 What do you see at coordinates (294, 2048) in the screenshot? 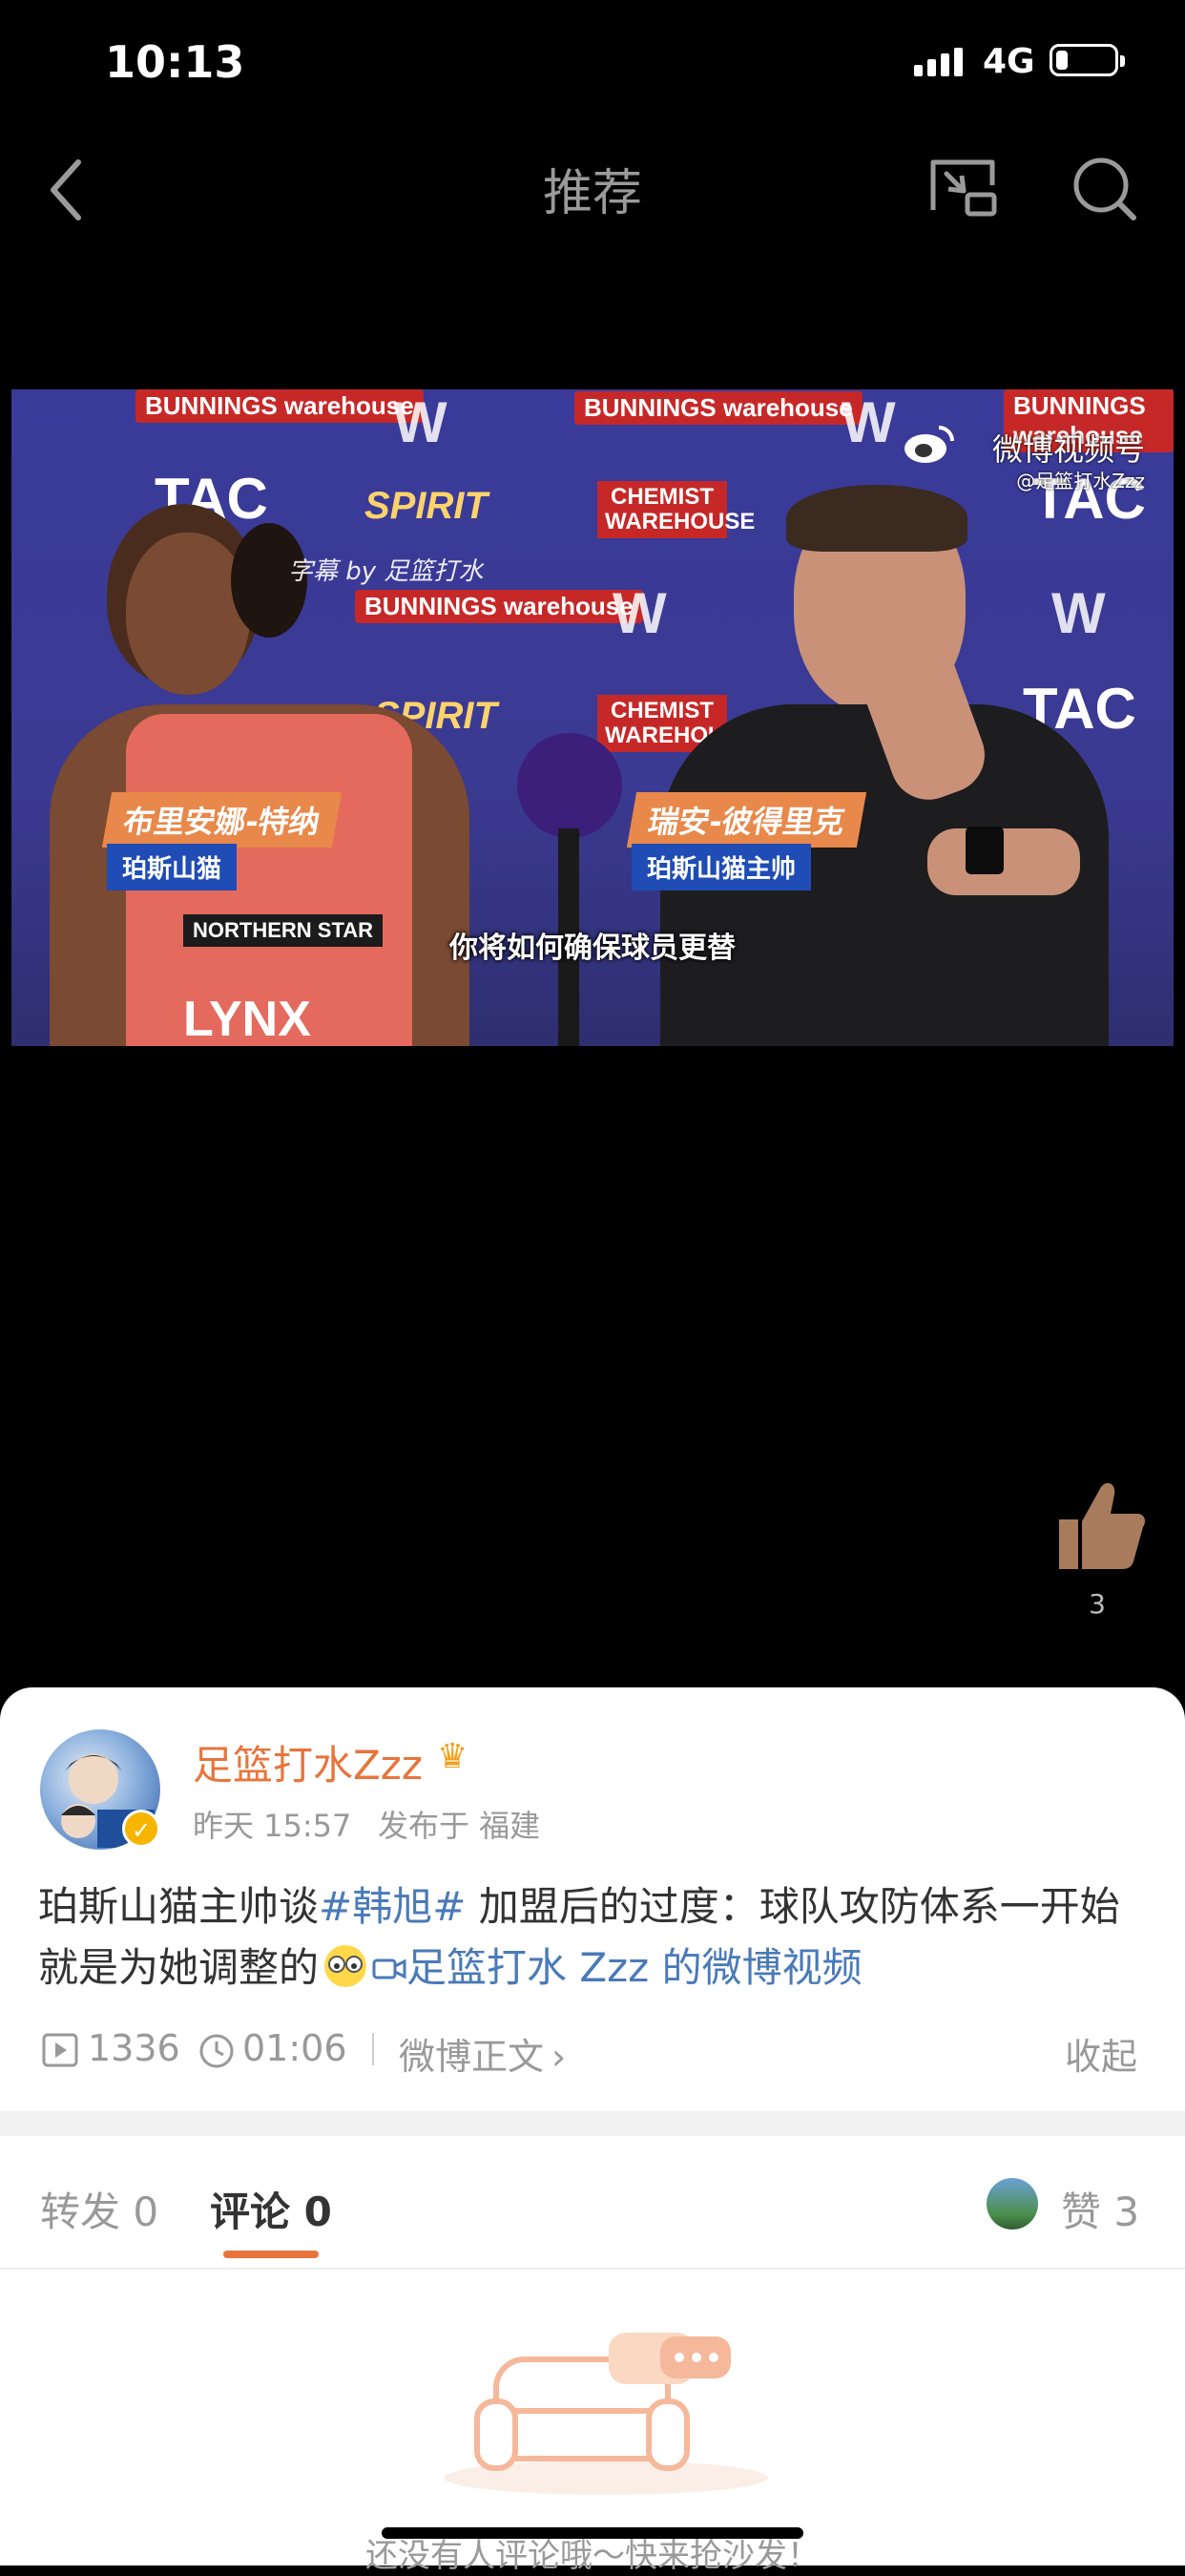
I see `video-duration: 01:06` at bounding box center [294, 2048].